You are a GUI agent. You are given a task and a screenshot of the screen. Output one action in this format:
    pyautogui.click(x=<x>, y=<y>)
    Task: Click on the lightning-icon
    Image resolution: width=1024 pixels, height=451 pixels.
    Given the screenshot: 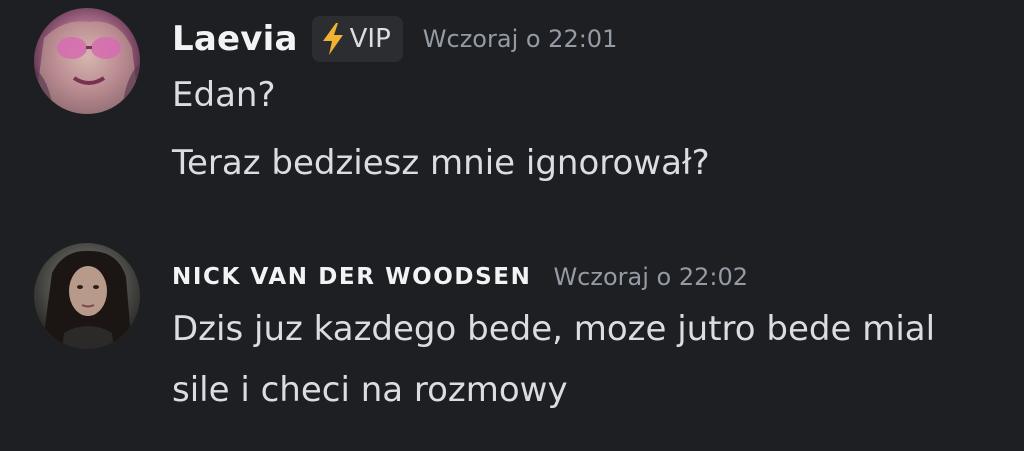 What is the action you would take?
    pyautogui.click(x=332, y=39)
    